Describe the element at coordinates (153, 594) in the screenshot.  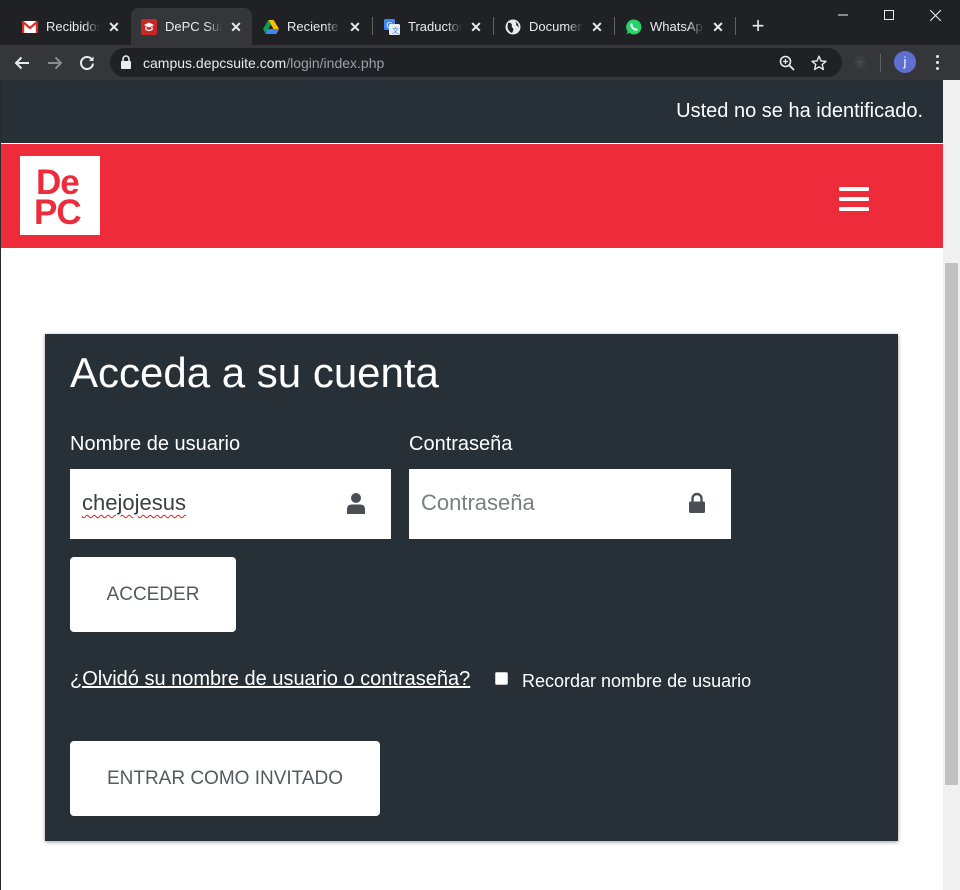
I see `login-button: ACCEDER` at that location.